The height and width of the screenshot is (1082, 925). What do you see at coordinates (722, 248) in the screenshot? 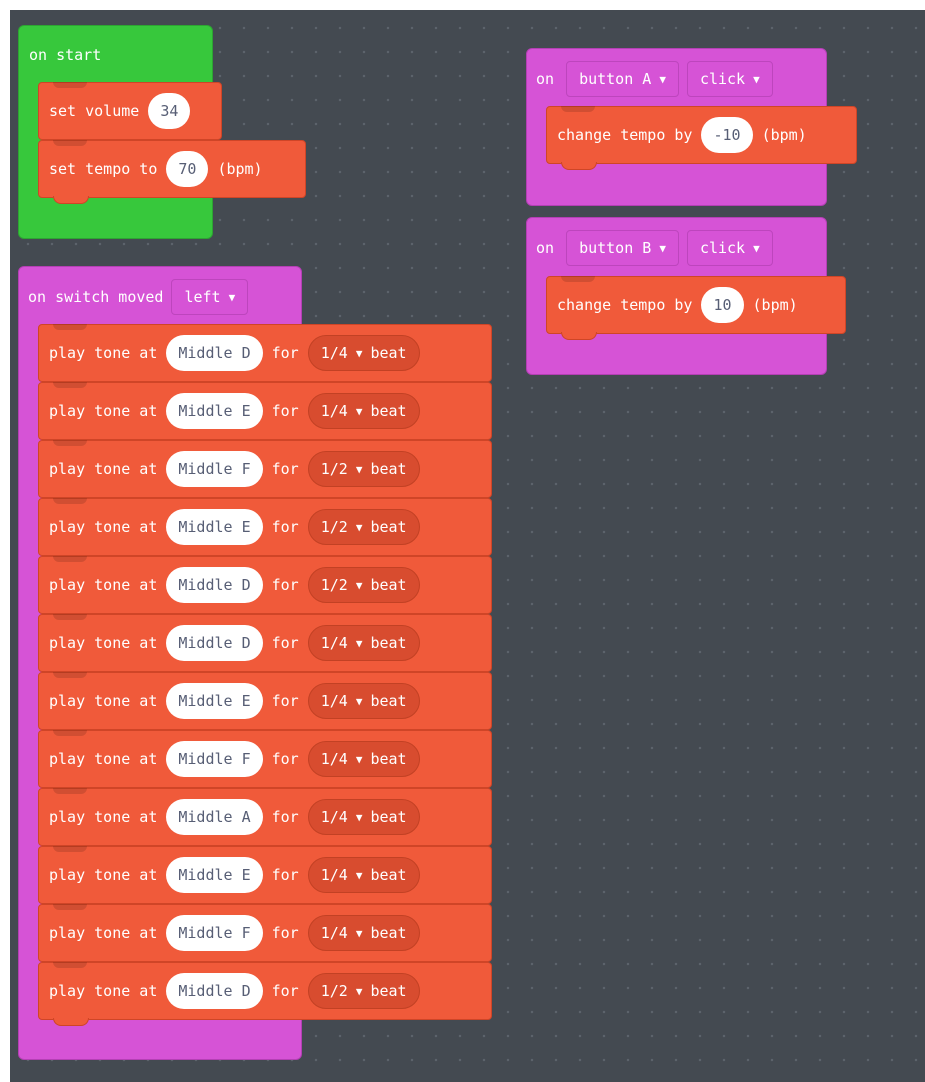
I see `click-b-value: click` at bounding box center [722, 248].